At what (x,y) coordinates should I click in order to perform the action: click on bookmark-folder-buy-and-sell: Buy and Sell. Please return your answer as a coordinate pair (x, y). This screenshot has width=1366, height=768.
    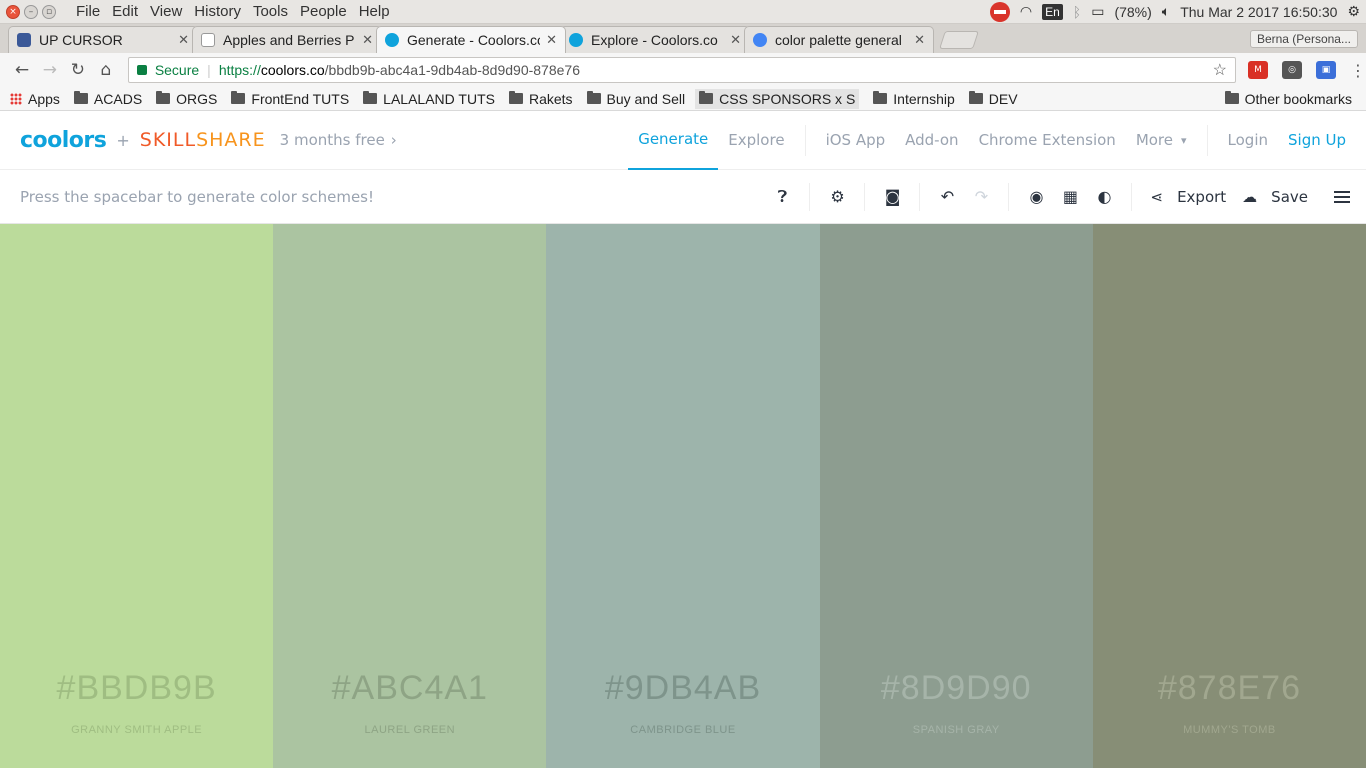
    Looking at the image, I should click on (635, 99).